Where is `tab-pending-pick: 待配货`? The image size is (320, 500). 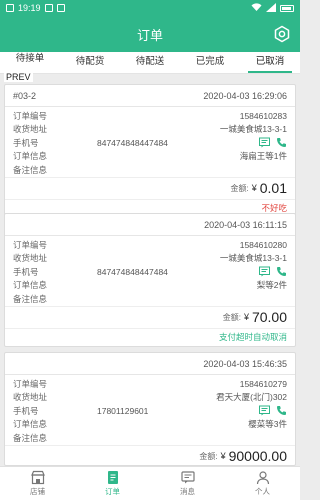 tab-pending-pick: 待配货 is located at coordinates (90, 62).